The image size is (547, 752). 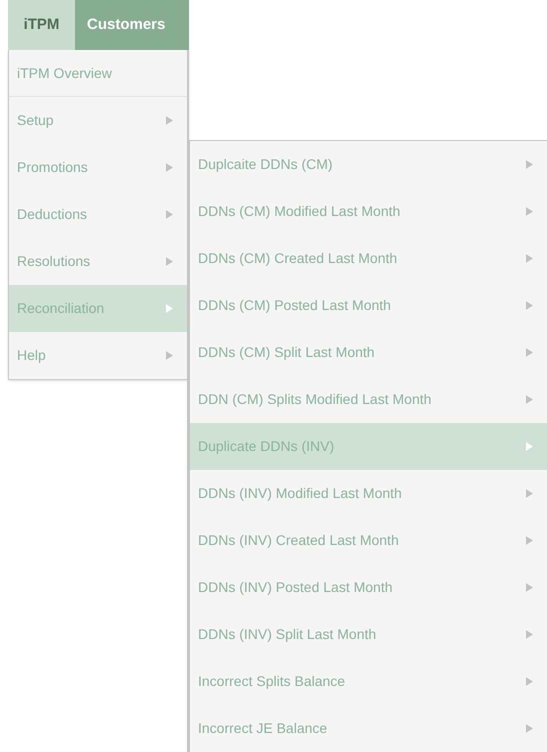 I want to click on menu-item: iTPM Overview, so click(x=98, y=73).